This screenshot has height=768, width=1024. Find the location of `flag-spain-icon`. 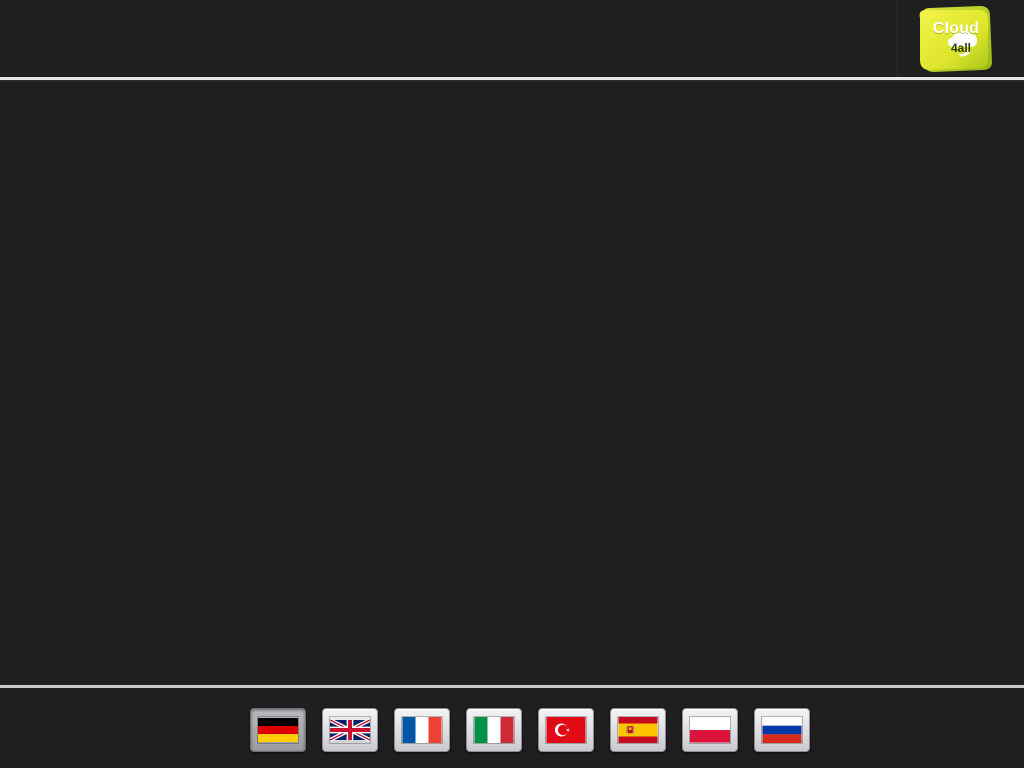

flag-spain-icon is located at coordinates (638, 730).